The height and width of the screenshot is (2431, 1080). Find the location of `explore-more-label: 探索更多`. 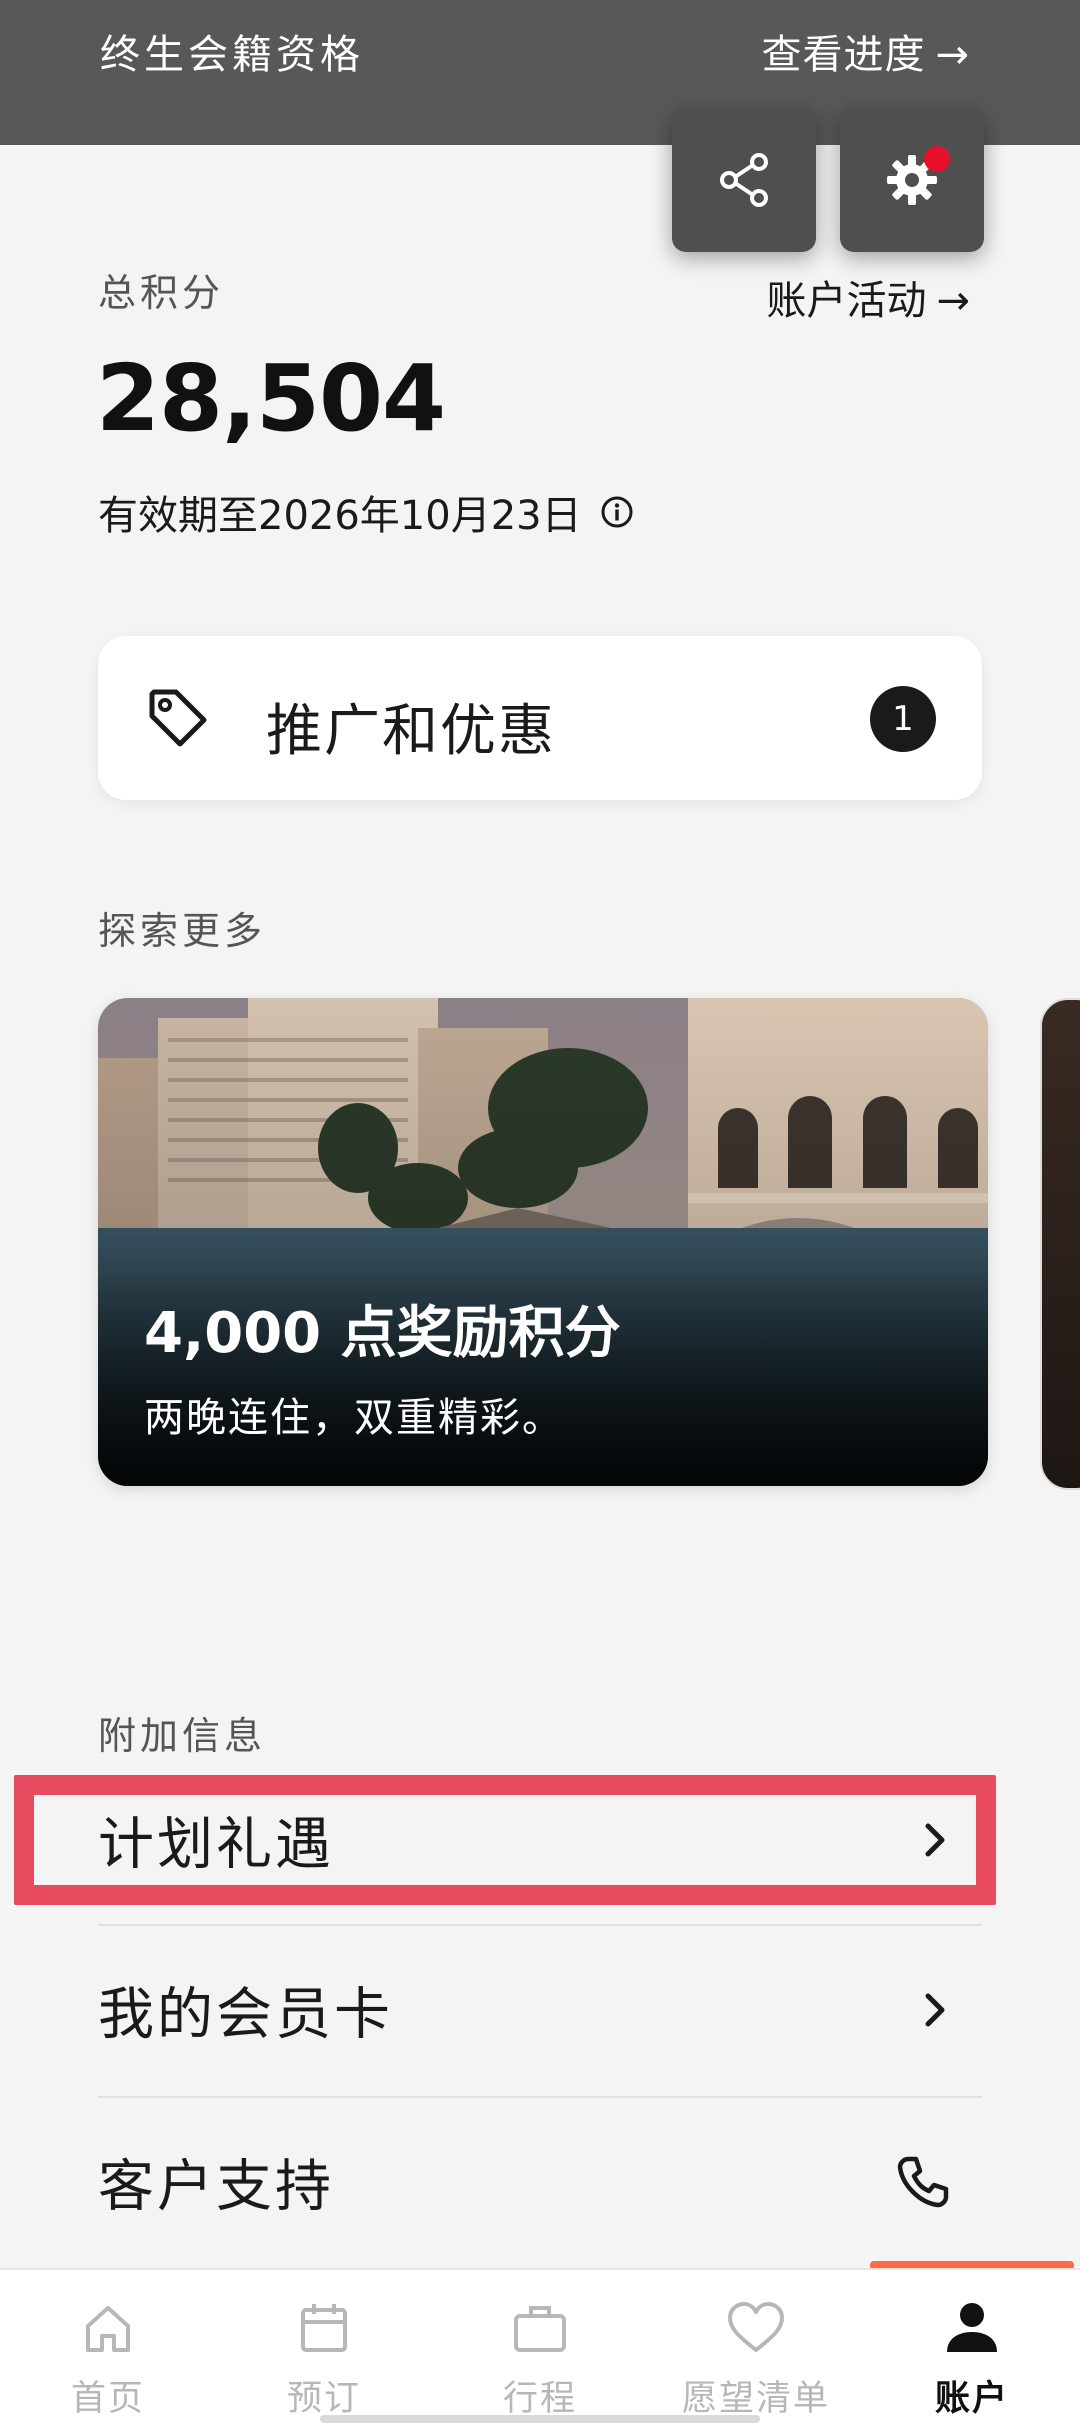

explore-more-label: 探索更多 is located at coordinates (182, 931).